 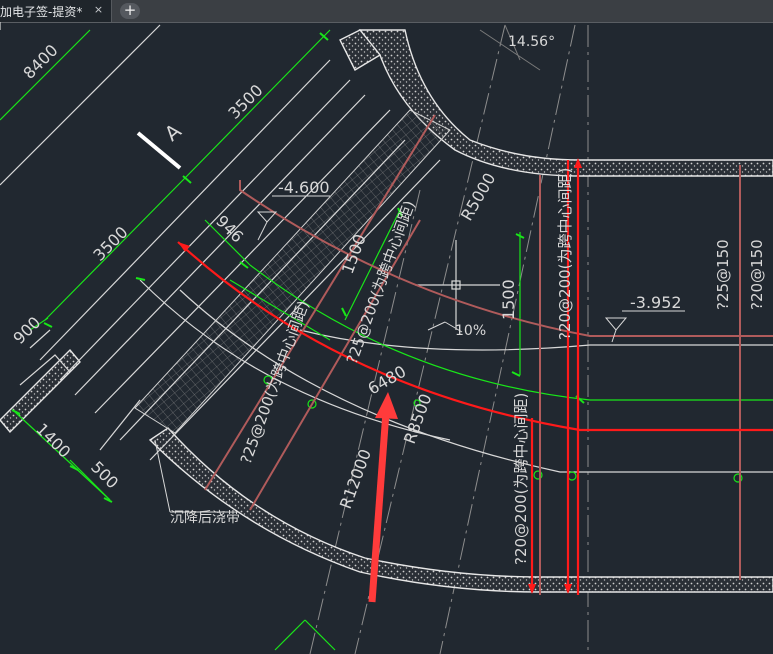 What do you see at coordinates (418, 418) in the screenshot?
I see `radius-r8500: R8500` at bounding box center [418, 418].